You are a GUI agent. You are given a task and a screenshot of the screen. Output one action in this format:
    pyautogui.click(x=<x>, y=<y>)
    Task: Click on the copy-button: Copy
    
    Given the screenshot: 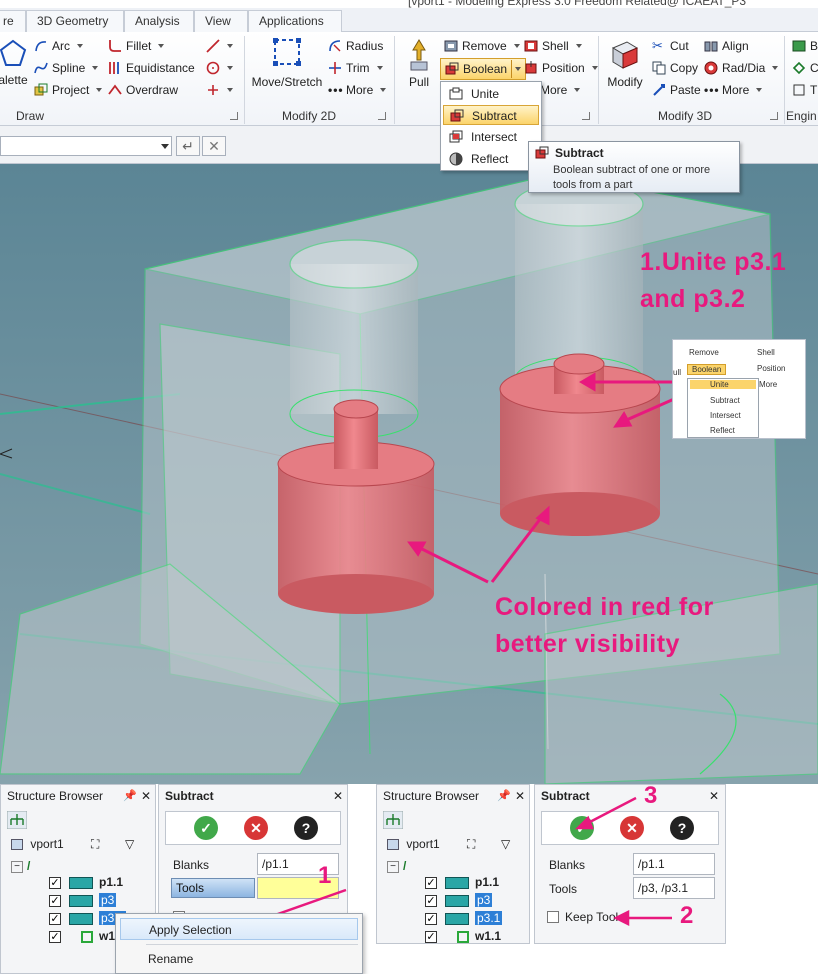 What is the action you would take?
    pyautogui.click(x=675, y=68)
    